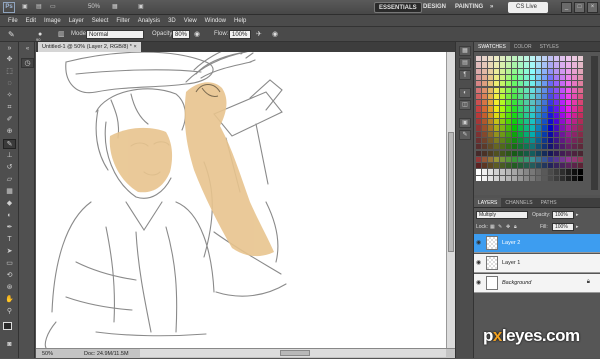  Describe the element at coordinates (9, 276) in the screenshot. I see `3d-rotate-tool-icon: ⟲` at that location.